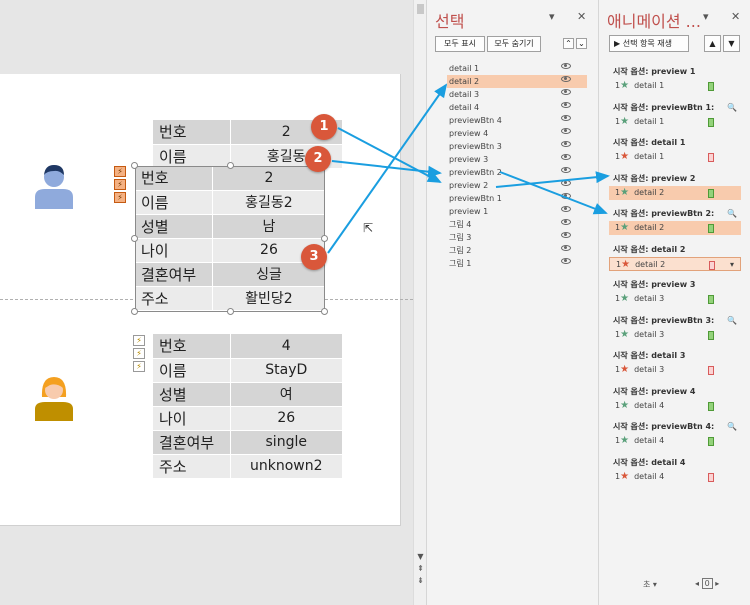 The image size is (750, 605). Describe the element at coordinates (314, 257) in the screenshot. I see `step-badge-3: 3` at that location.